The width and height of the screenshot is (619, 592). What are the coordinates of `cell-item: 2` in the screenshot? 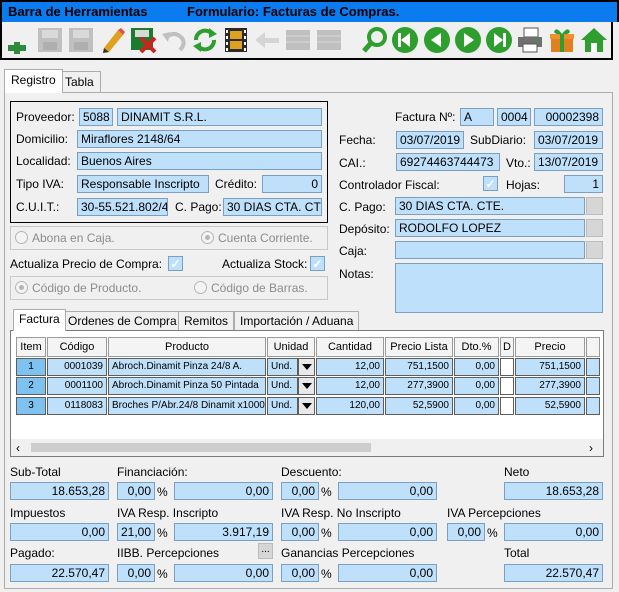 It's located at (31, 386).